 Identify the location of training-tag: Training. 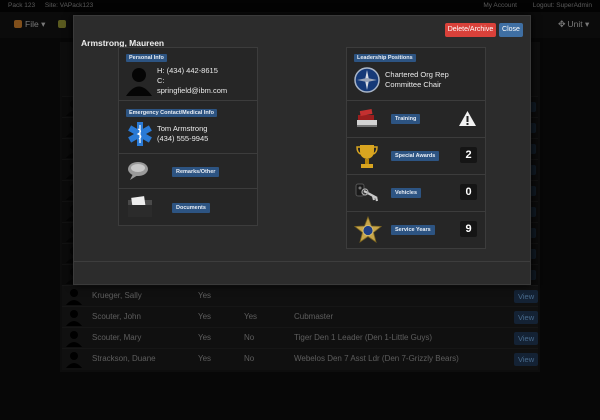
(406, 119).